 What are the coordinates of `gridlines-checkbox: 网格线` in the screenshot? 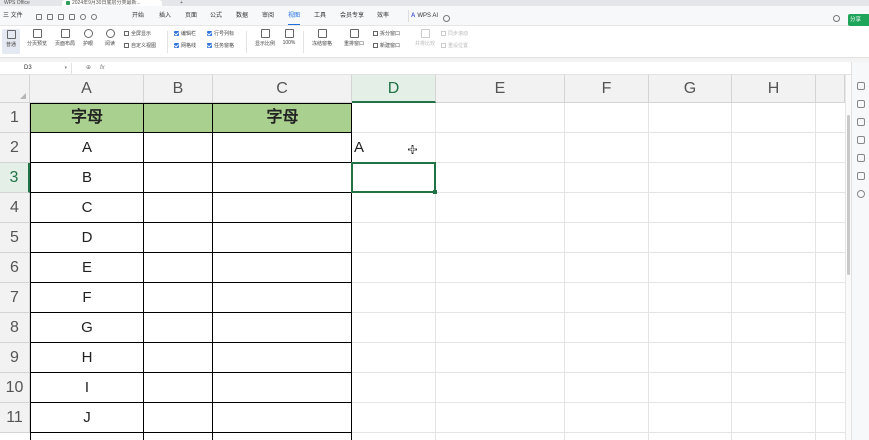 It's located at (185, 46).